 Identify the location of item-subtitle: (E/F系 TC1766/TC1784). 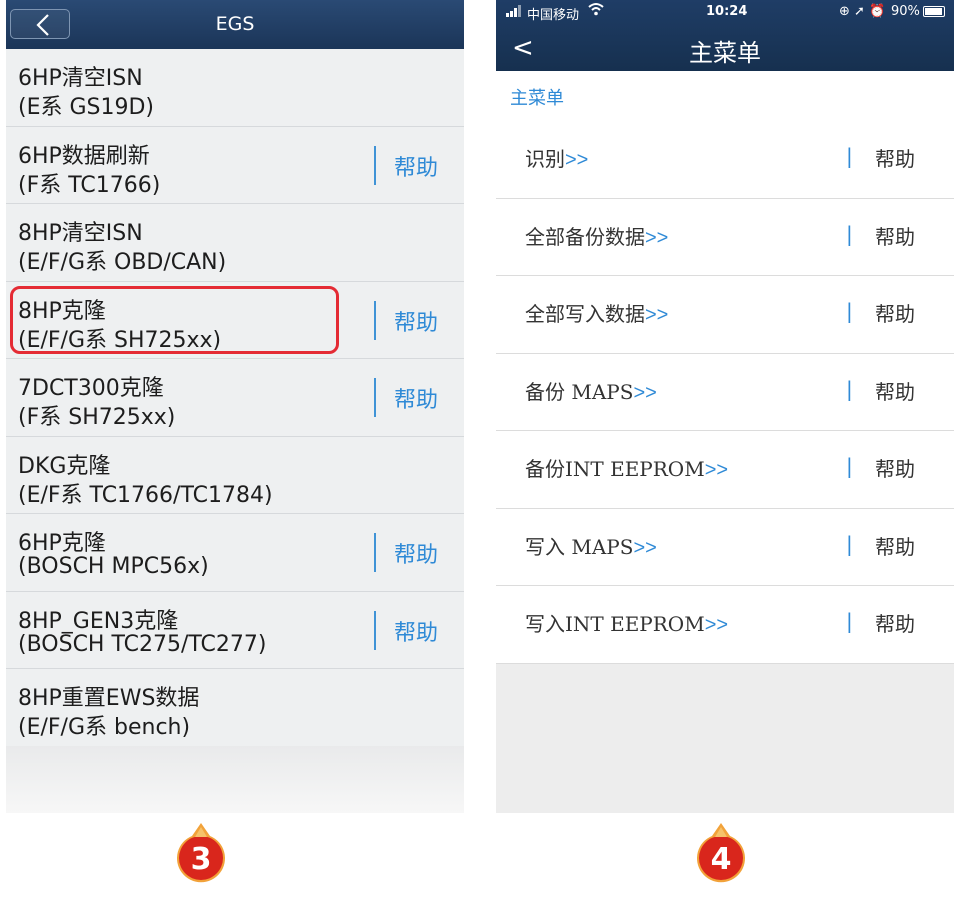
(145, 495).